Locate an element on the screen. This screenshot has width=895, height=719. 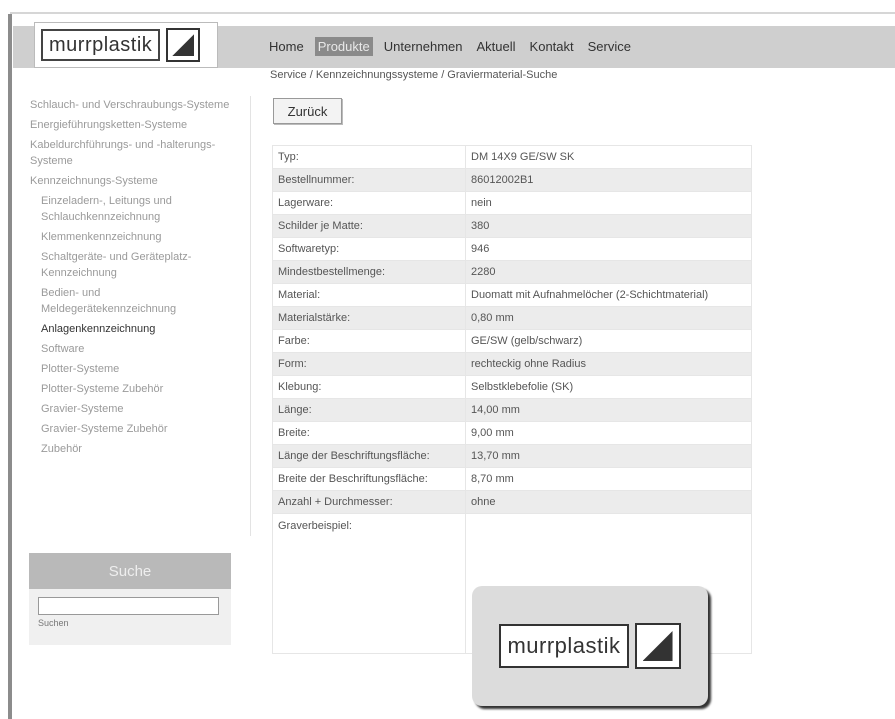
search-input is located at coordinates (128, 606).